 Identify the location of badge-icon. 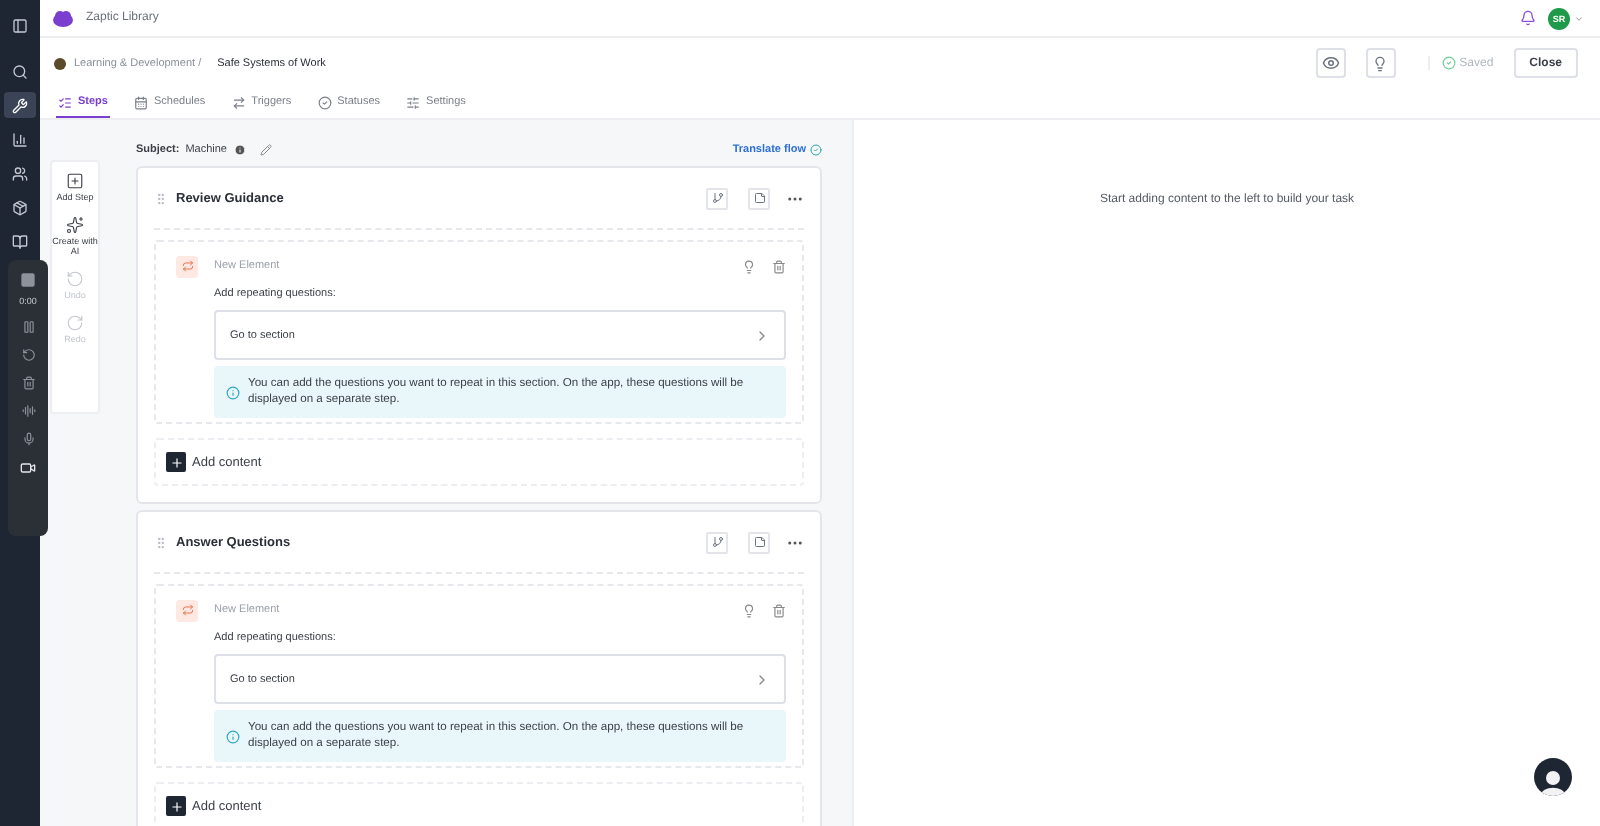
(60, 63).